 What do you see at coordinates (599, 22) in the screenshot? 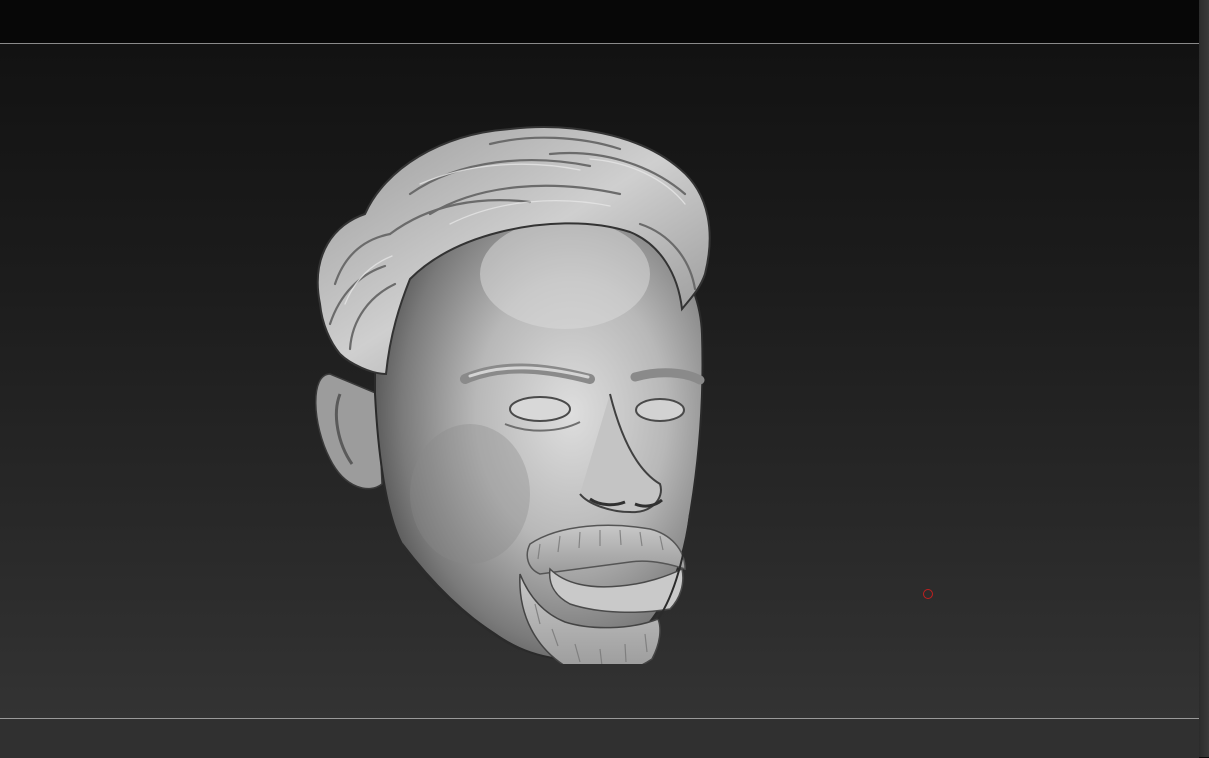
I see `top-toolbar` at bounding box center [599, 22].